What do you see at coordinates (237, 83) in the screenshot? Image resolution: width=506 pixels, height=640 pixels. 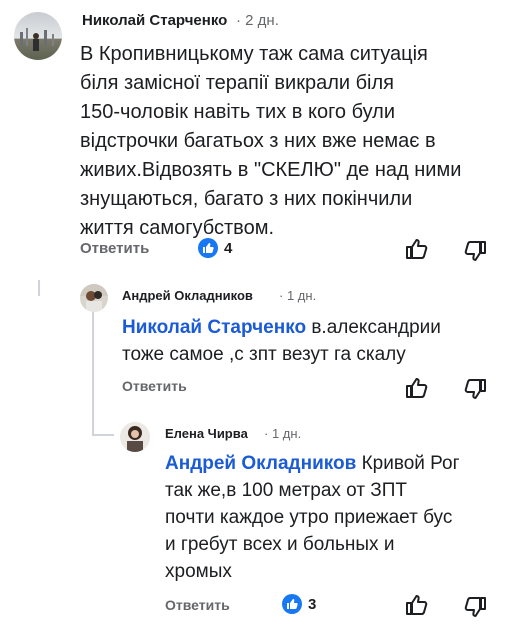 I see `text-line: біля замісної терапії викрали біля` at bounding box center [237, 83].